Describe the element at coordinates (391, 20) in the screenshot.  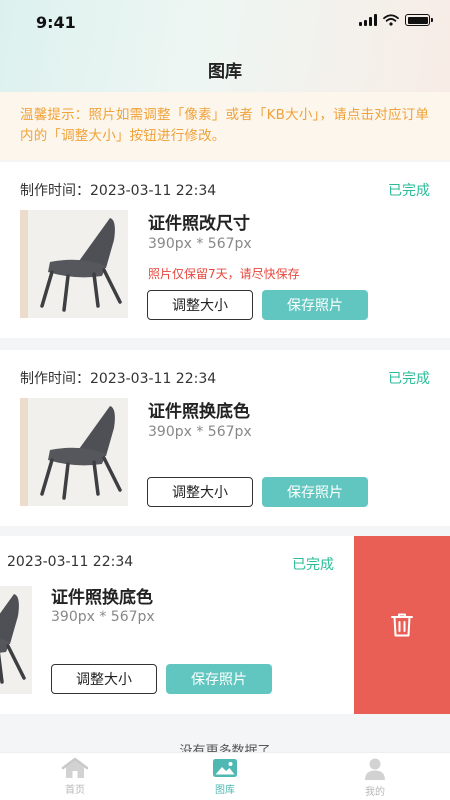
I see `wifi-icon` at that location.